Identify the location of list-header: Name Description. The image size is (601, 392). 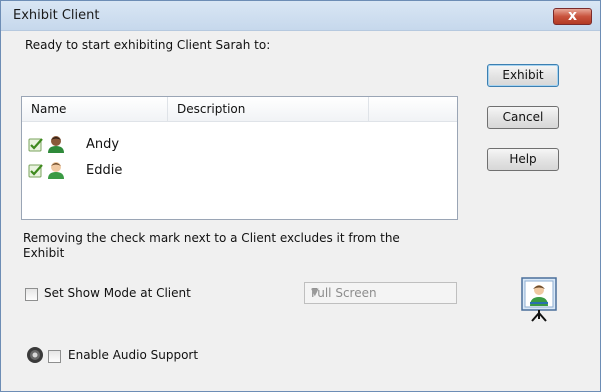
(239, 109).